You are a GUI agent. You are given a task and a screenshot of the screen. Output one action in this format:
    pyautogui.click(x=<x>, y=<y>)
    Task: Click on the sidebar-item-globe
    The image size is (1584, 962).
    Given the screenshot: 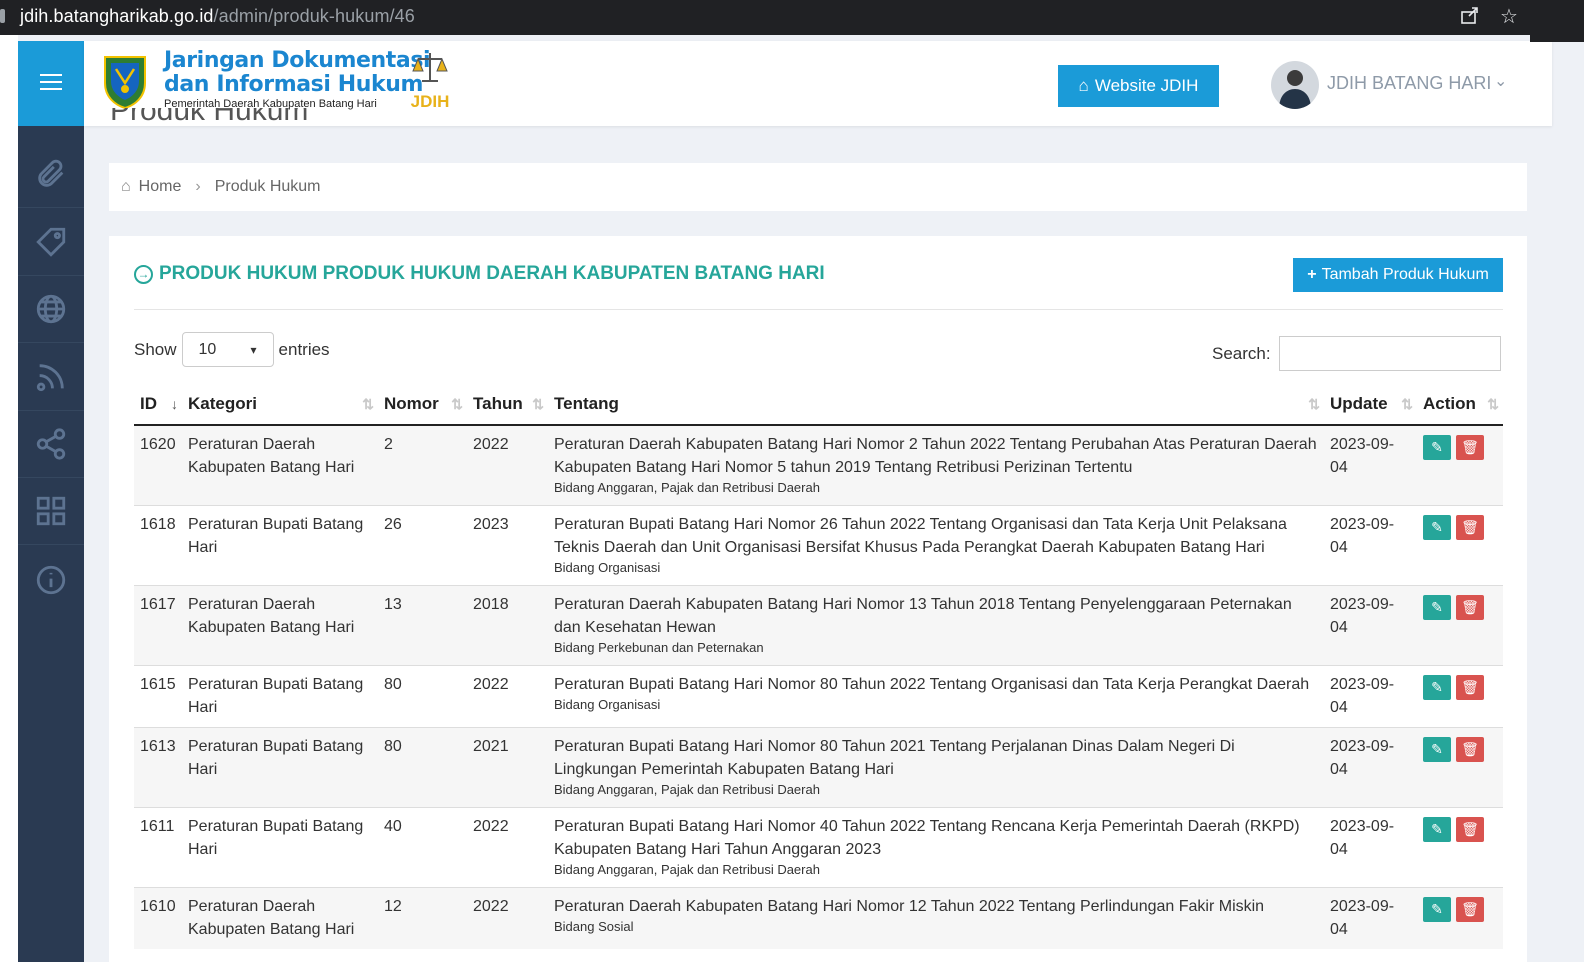 What is the action you would take?
    pyautogui.click(x=51, y=309)
    